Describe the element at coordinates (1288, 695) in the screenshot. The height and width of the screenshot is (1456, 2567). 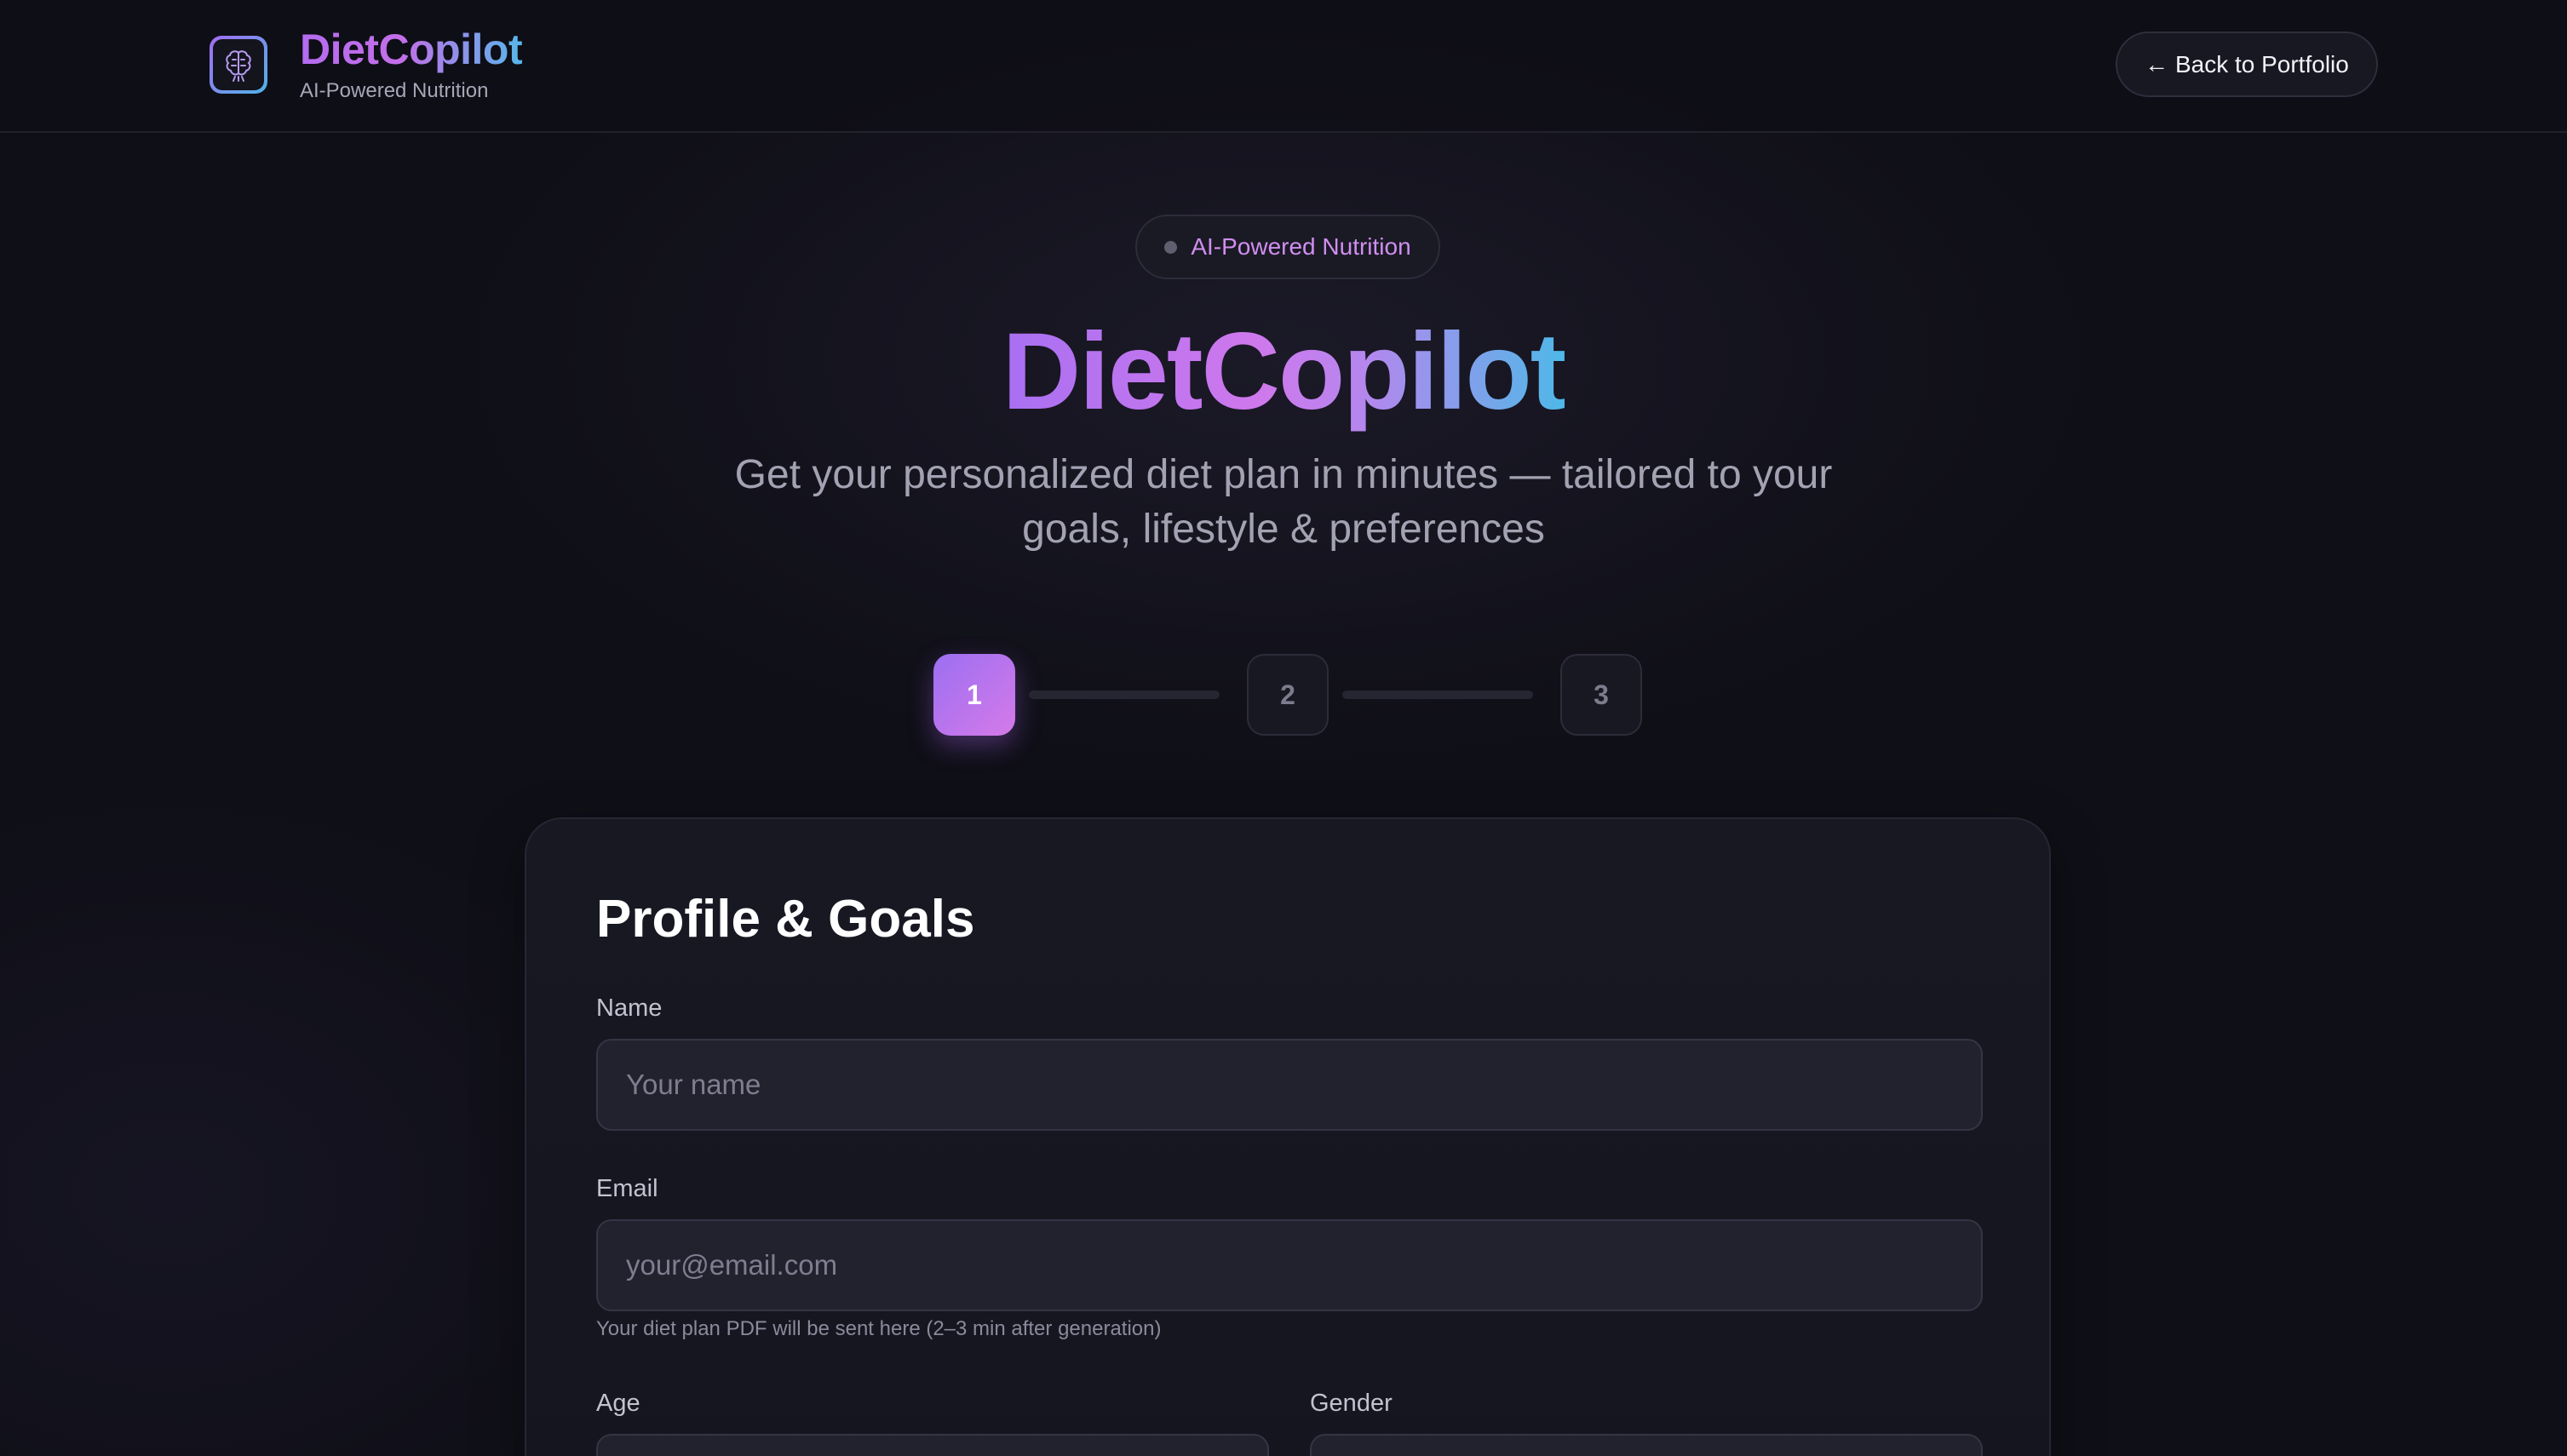
I see `step-2-indicator: 2` at that location.